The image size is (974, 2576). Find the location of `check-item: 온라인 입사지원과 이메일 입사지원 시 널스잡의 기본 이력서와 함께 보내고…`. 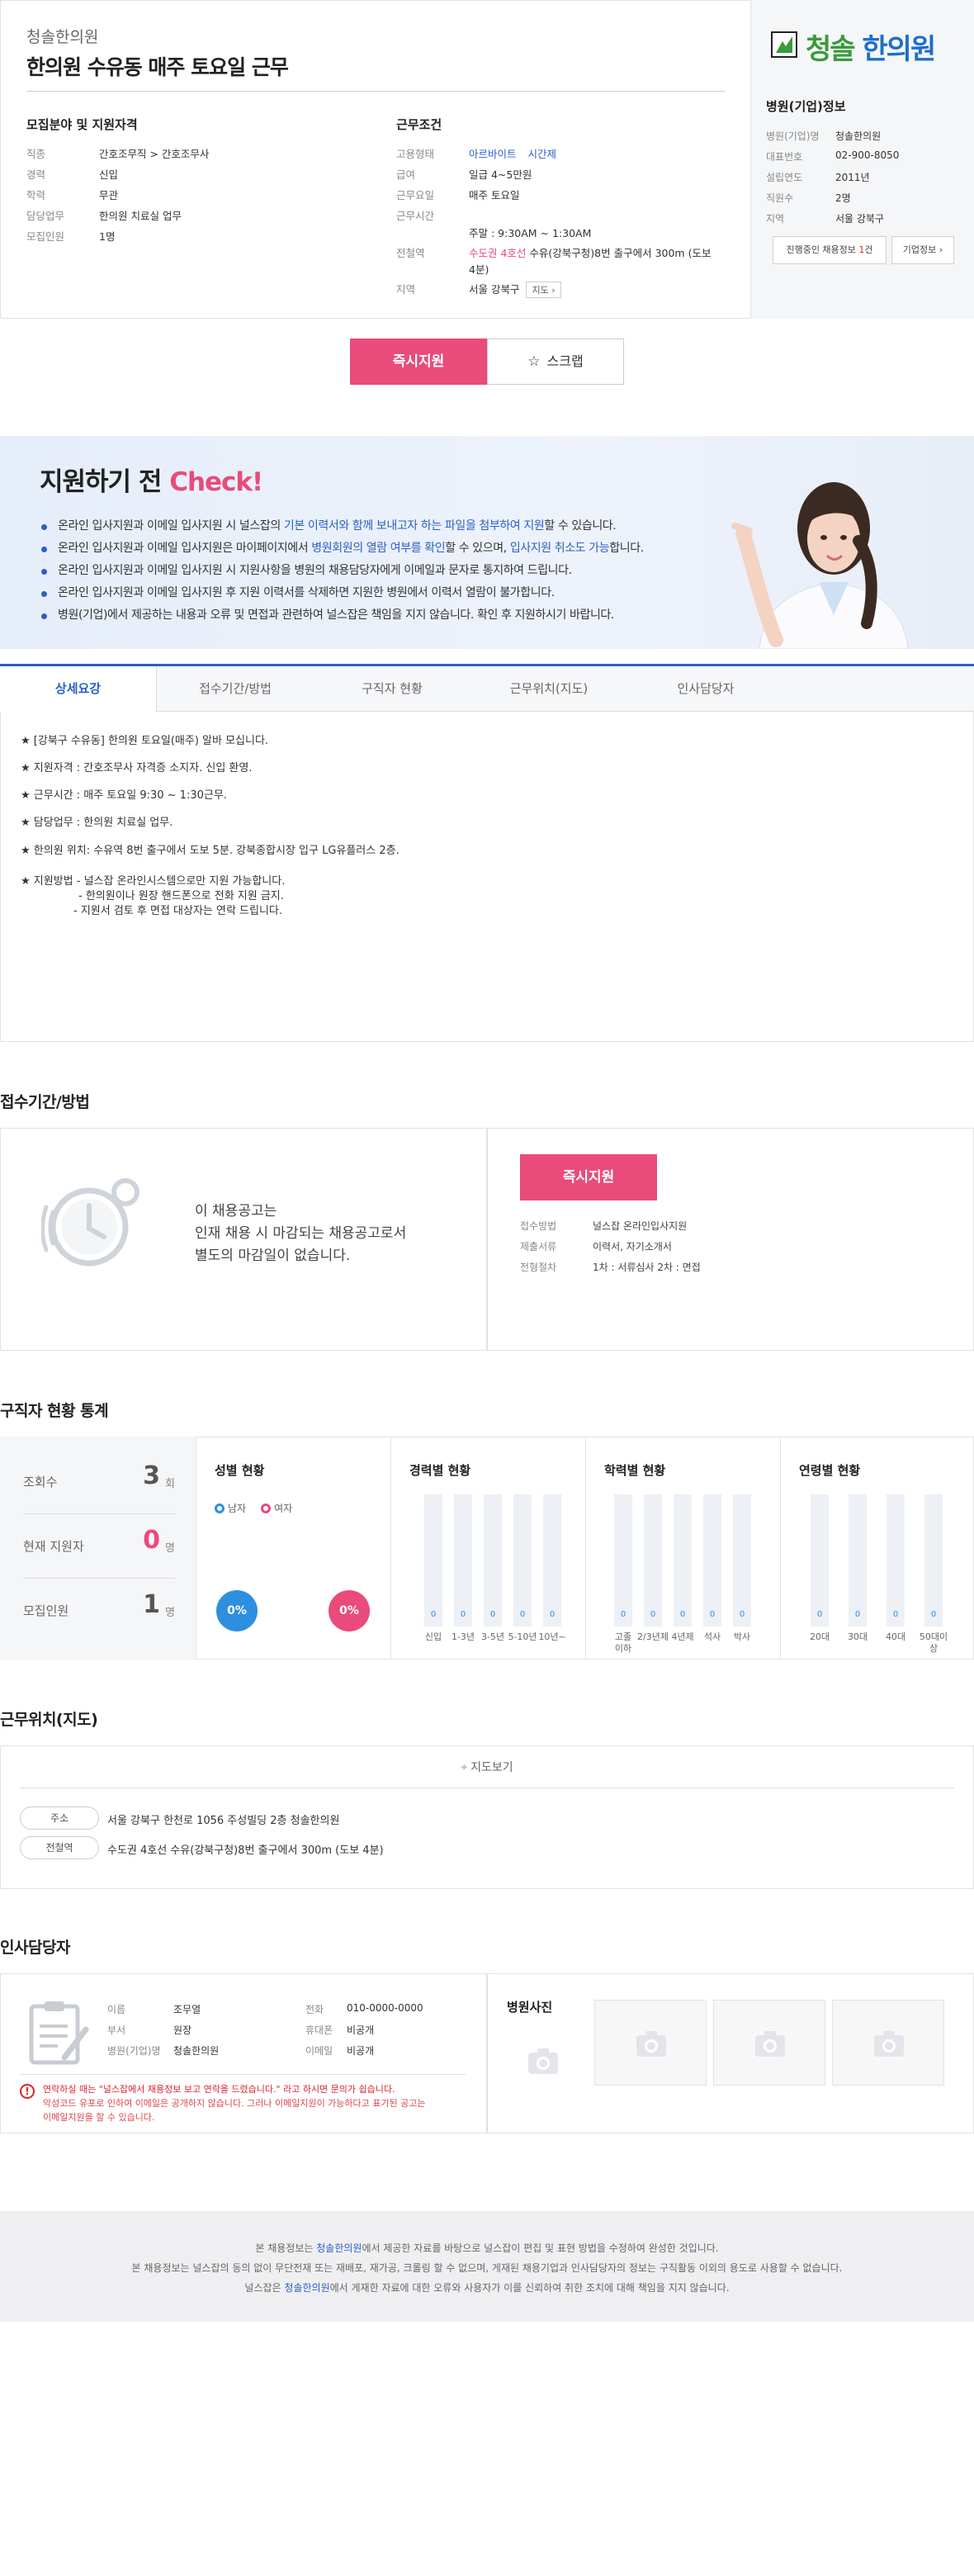

check-item: 온라인 입사지원과 이메일 입사지원 시 널스잡의 기본 이력서와 함께 보내고… is located at coordinates (394, 526).